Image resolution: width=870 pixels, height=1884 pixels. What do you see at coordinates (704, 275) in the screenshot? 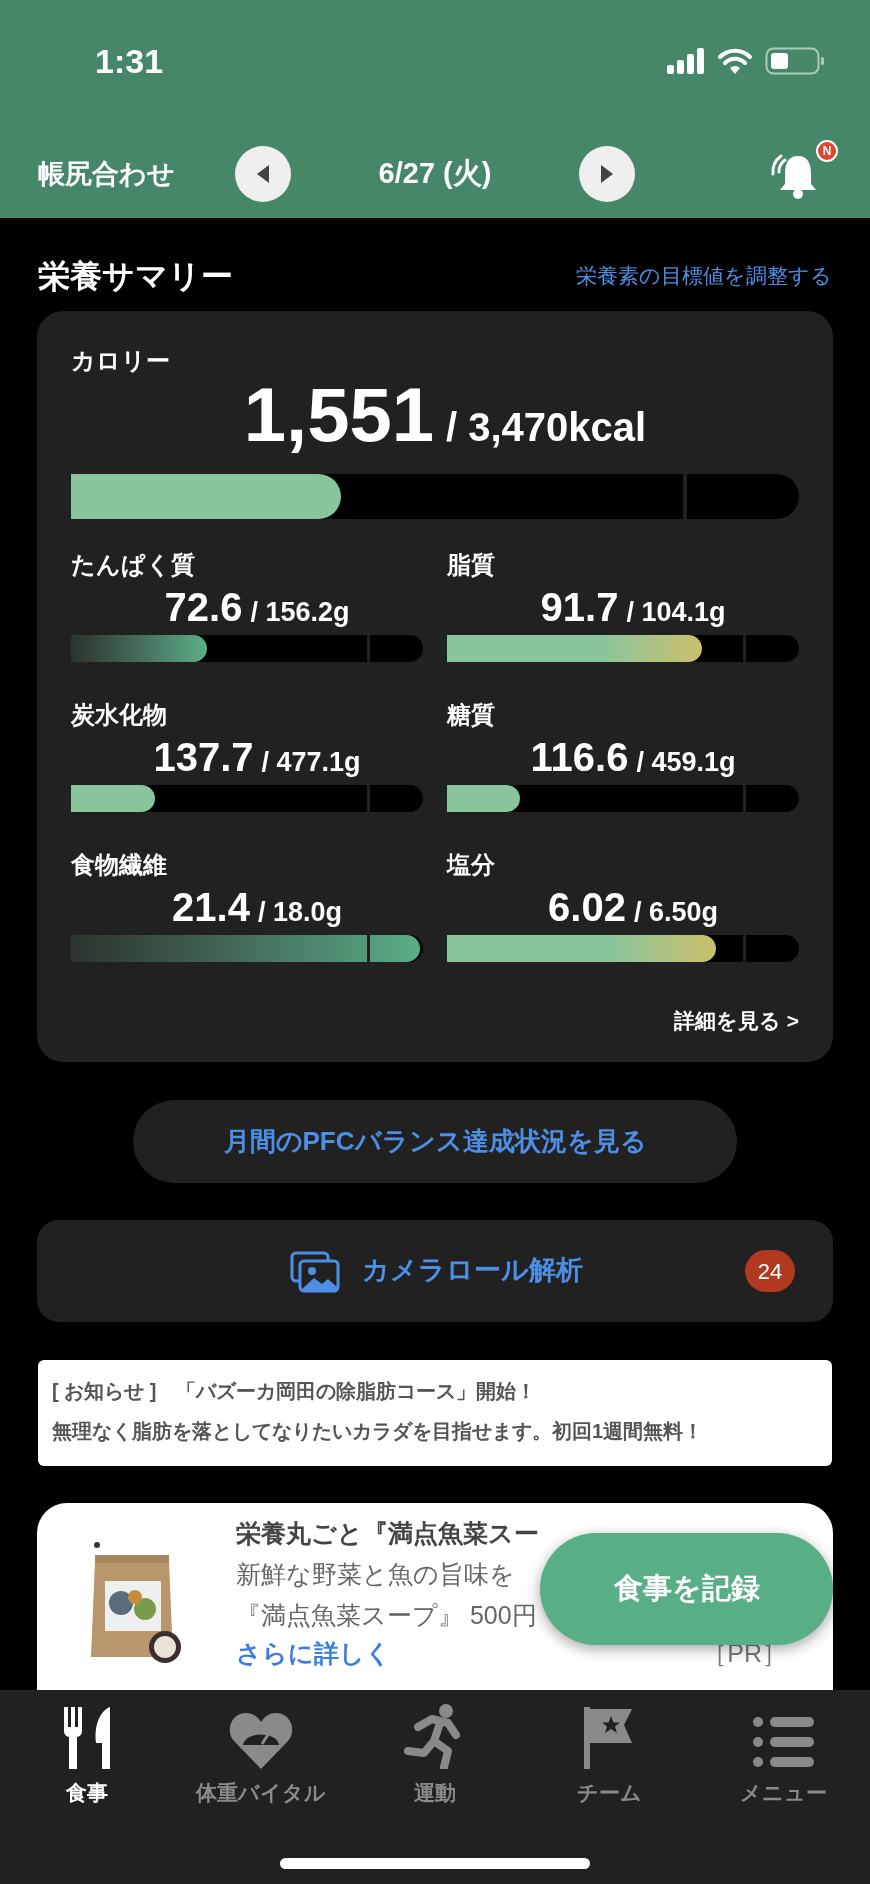
I see `adjust-targets-link: 栄養素の目標値を調整する` at bounding box center [704, 275].